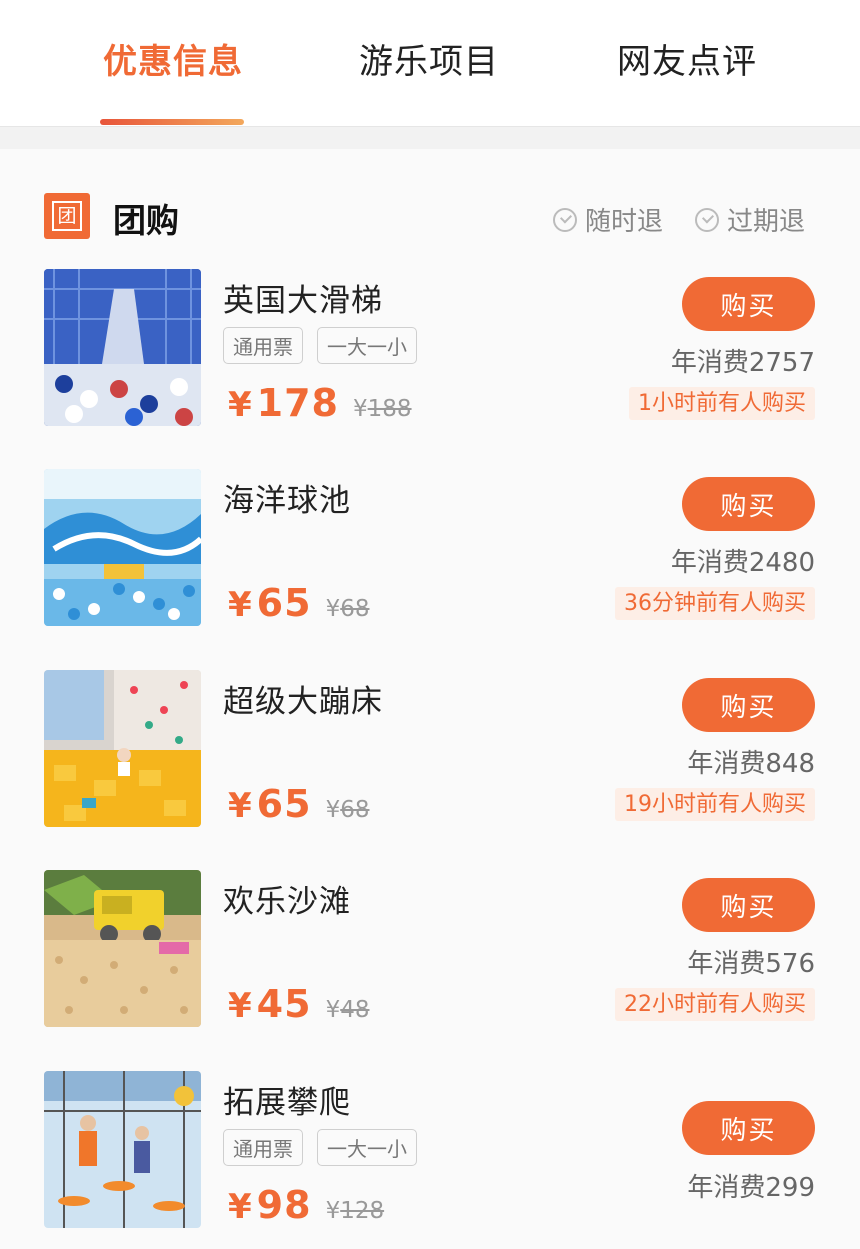 The width and height of the screenshot is (860, 1249). I want to click on recent-purchase-badge: 1小时前有人购买, so click(722, 403).